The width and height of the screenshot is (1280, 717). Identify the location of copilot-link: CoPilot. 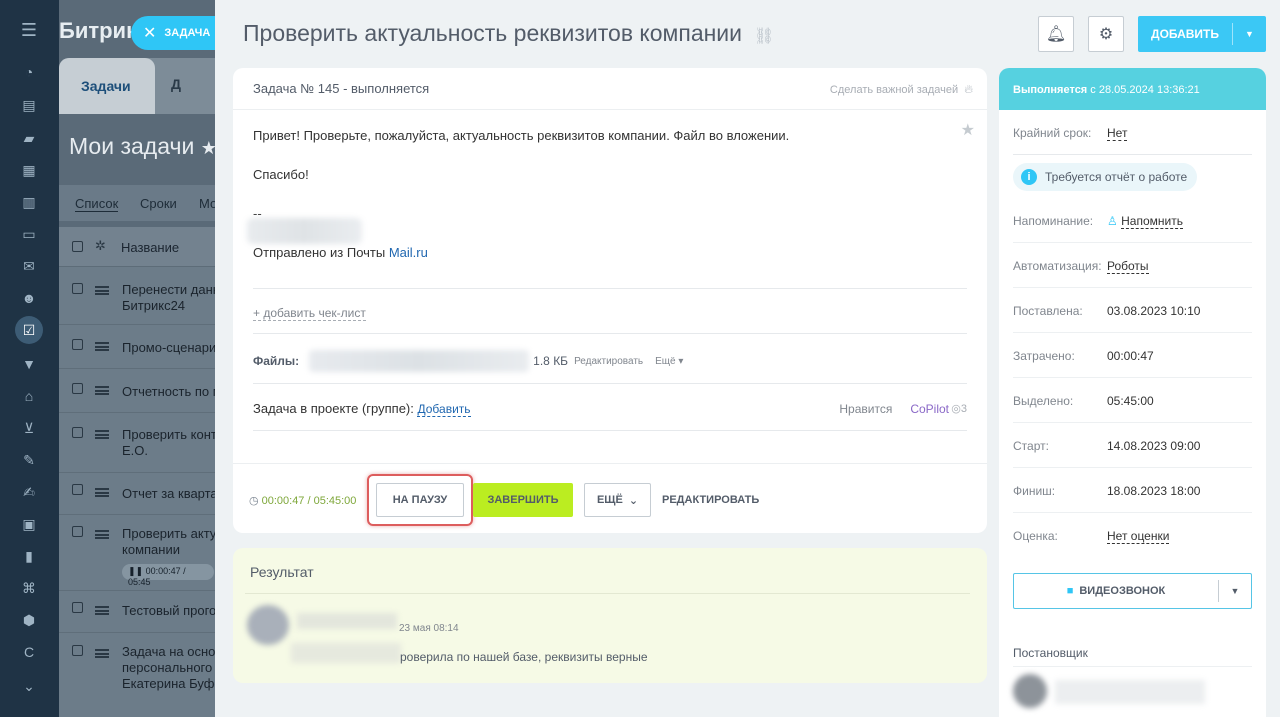
(929, 409).